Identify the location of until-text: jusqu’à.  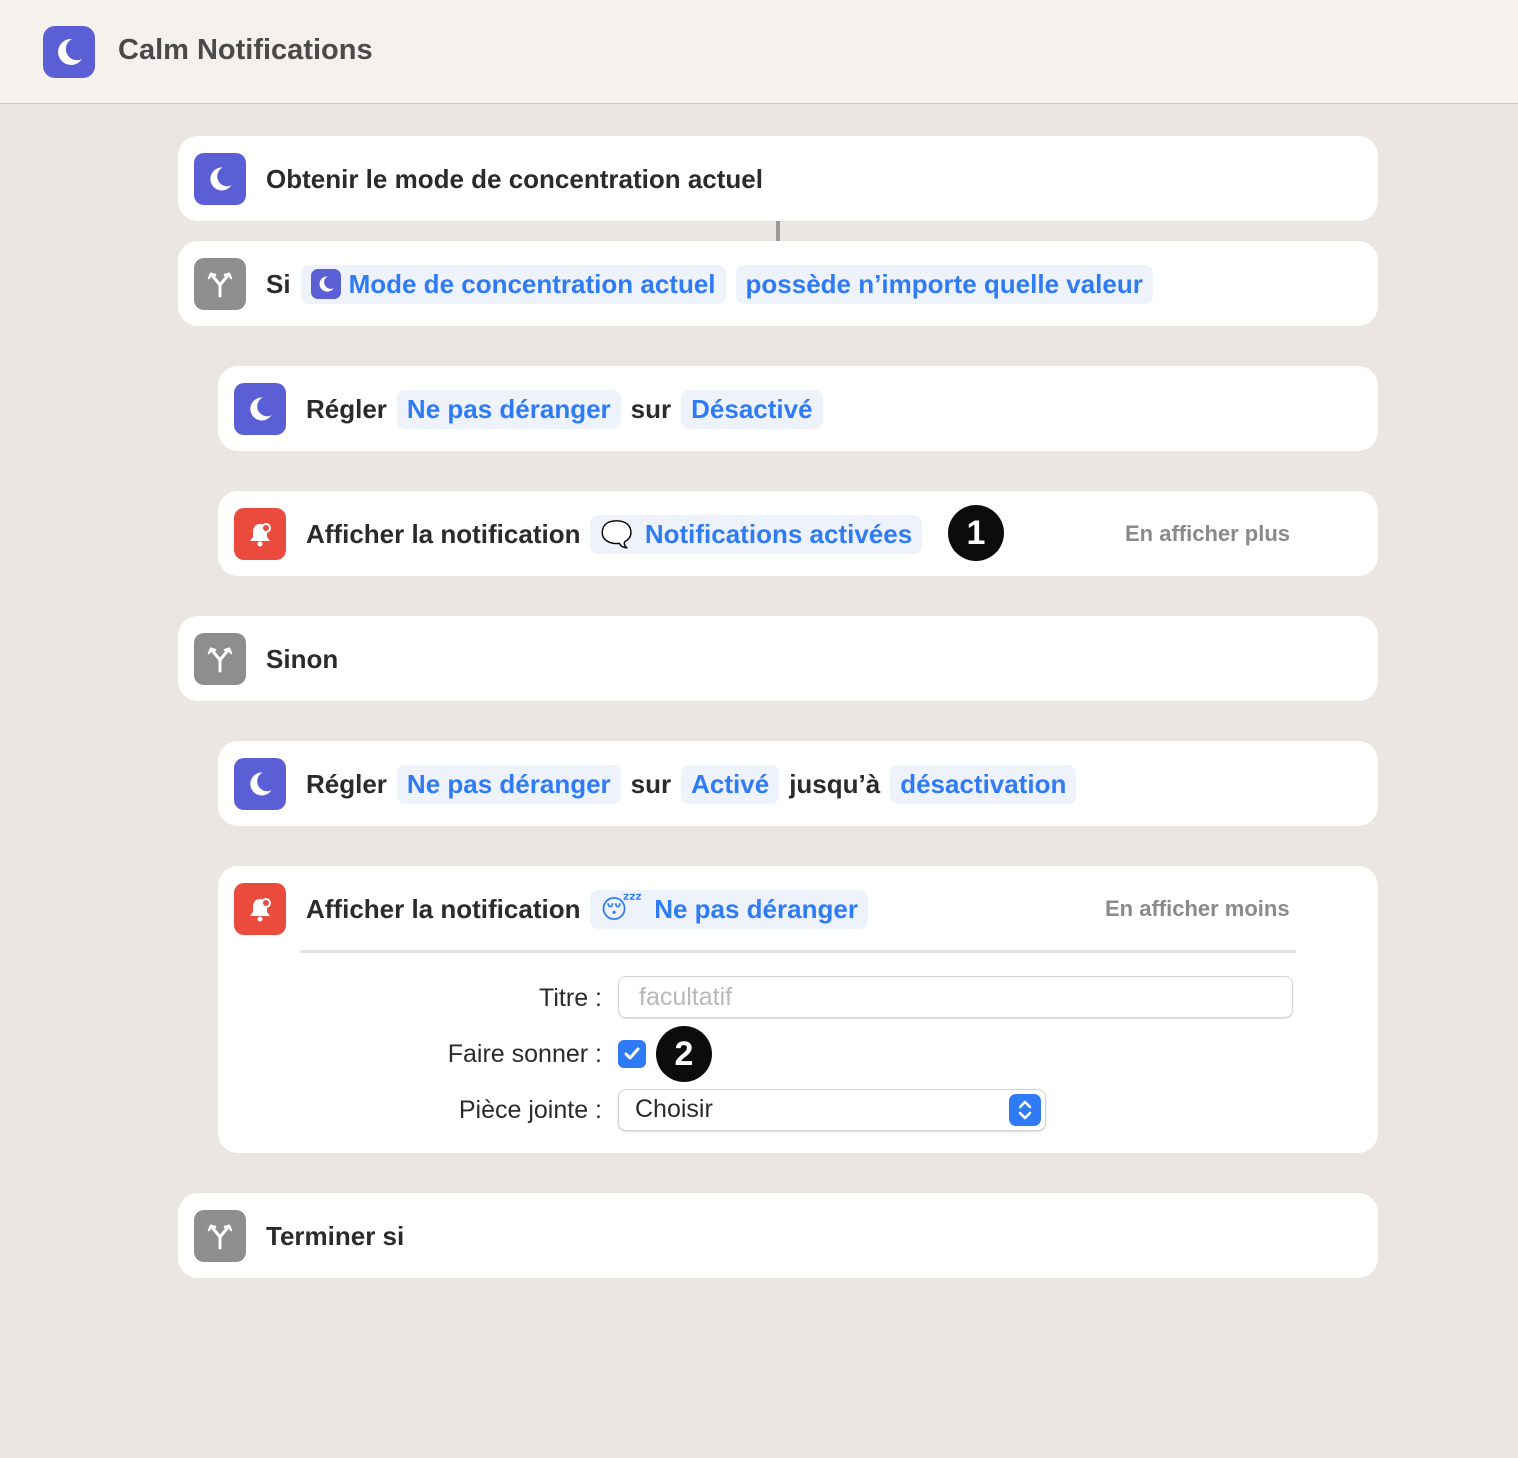
(835, 783).